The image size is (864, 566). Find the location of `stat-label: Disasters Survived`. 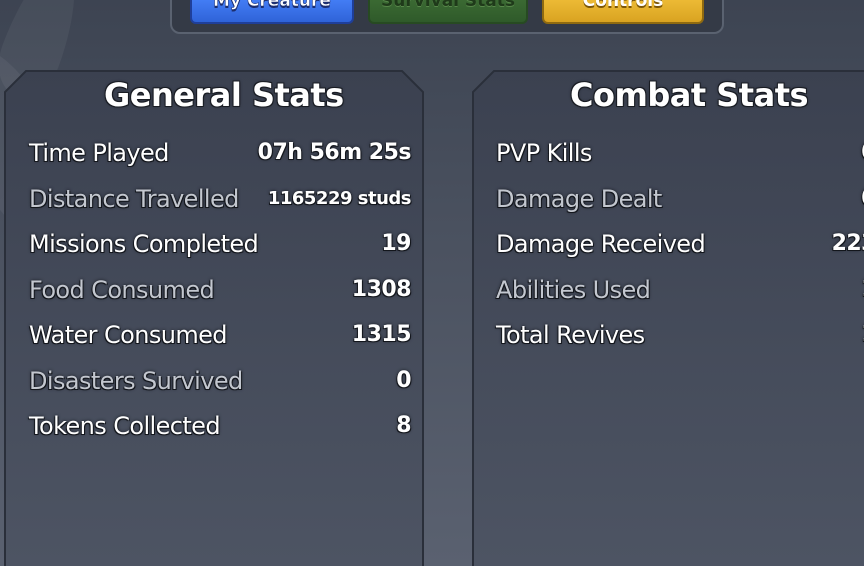

stat-label: Disasters Survived is located at coordinates (136, 381).